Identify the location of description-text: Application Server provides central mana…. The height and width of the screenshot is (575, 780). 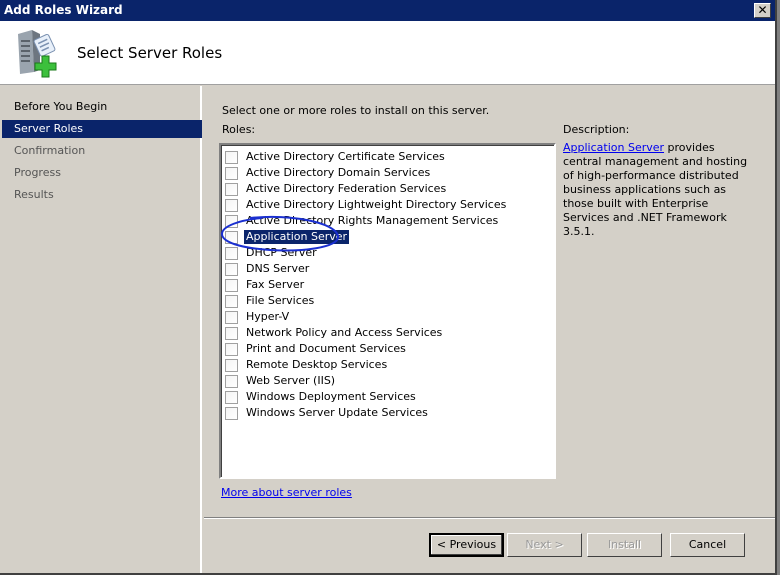
(655, 190).